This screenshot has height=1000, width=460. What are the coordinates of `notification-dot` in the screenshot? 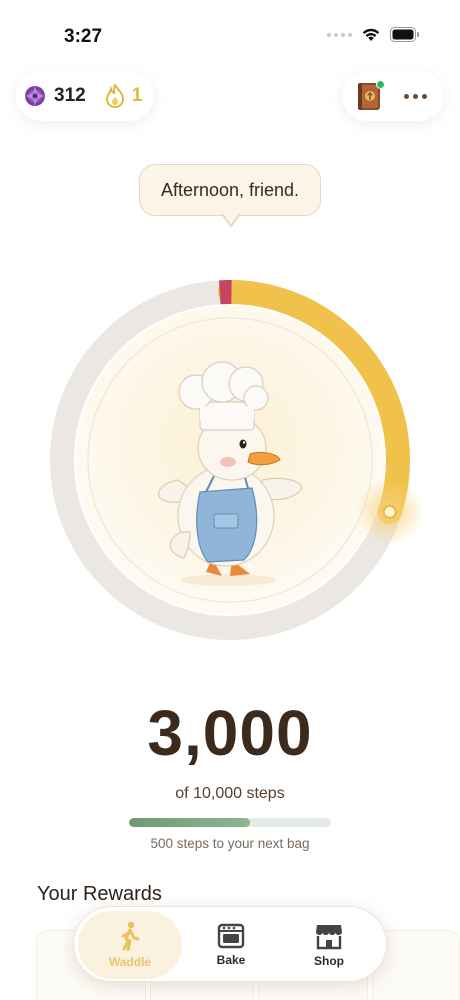 It's located at (380, 84).